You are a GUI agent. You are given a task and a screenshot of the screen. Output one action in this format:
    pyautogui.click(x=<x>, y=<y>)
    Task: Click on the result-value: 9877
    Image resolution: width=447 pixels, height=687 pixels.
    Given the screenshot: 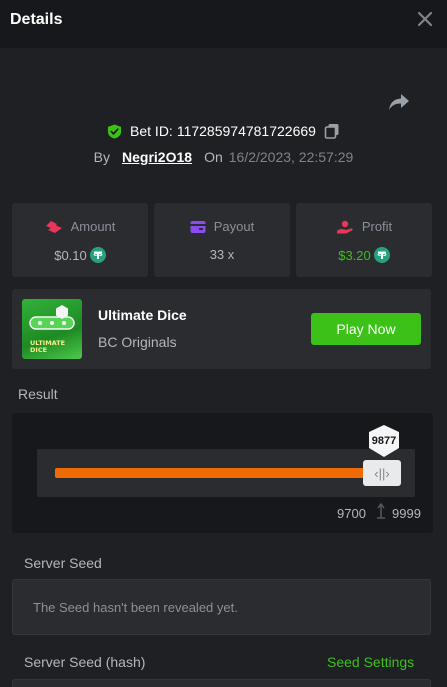 What is the action you would take?
    pyautogui.click(x=384, y=441)
    